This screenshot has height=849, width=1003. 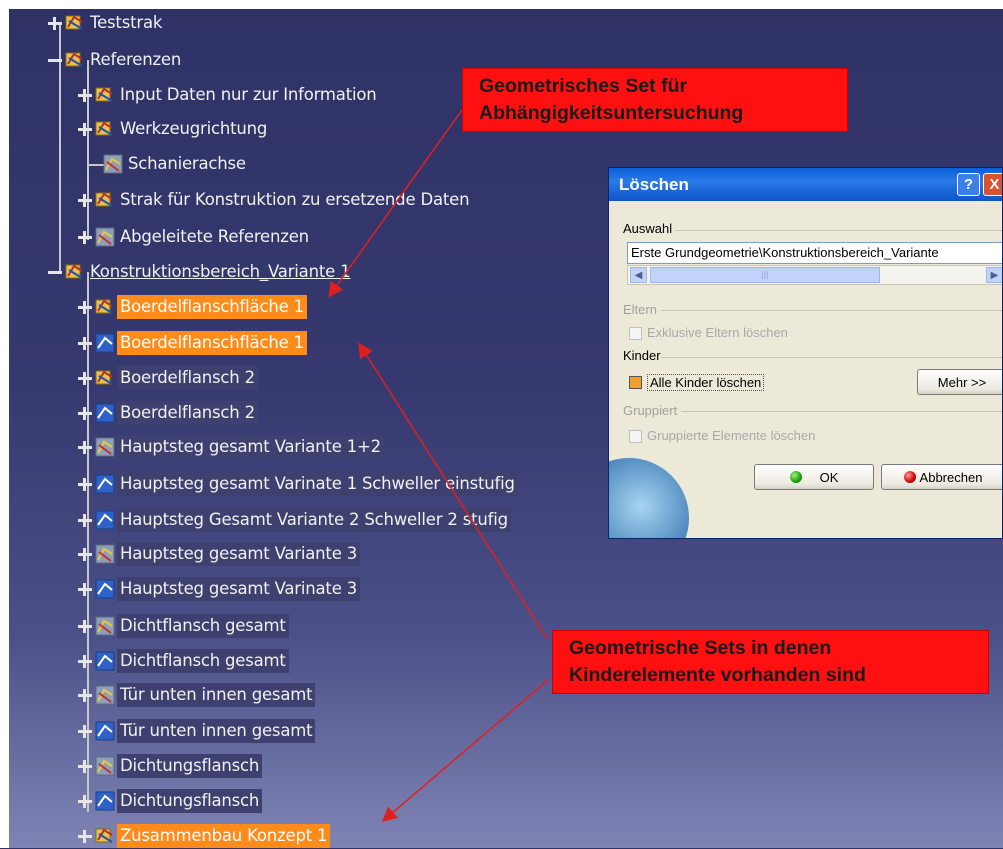 What do you see at coordinates (650, 410) in the screenshot?
I see `gruppiert-group-label: Gruppiert` at bounding box center [650, 410].